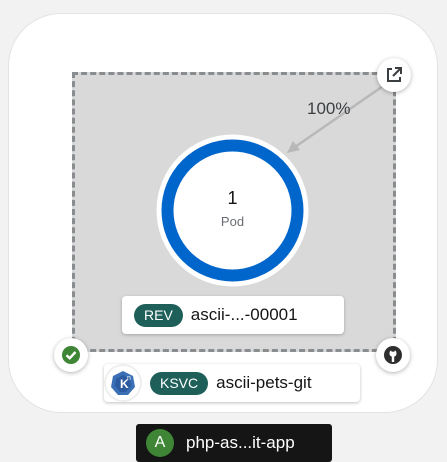 The width and height of the screenshot is (447, 462). I want to click on pod-count: 1, so click(232, 198).